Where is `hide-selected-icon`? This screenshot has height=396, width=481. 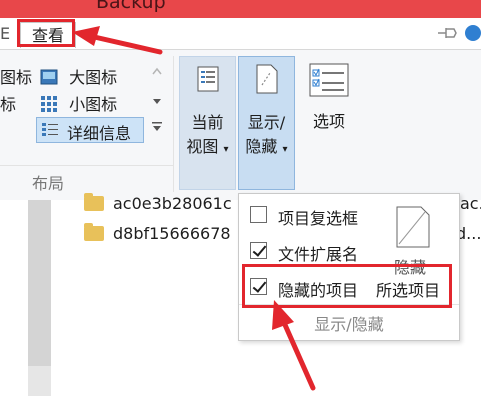
hide-selected-icon is located at coordinates (413, 227).